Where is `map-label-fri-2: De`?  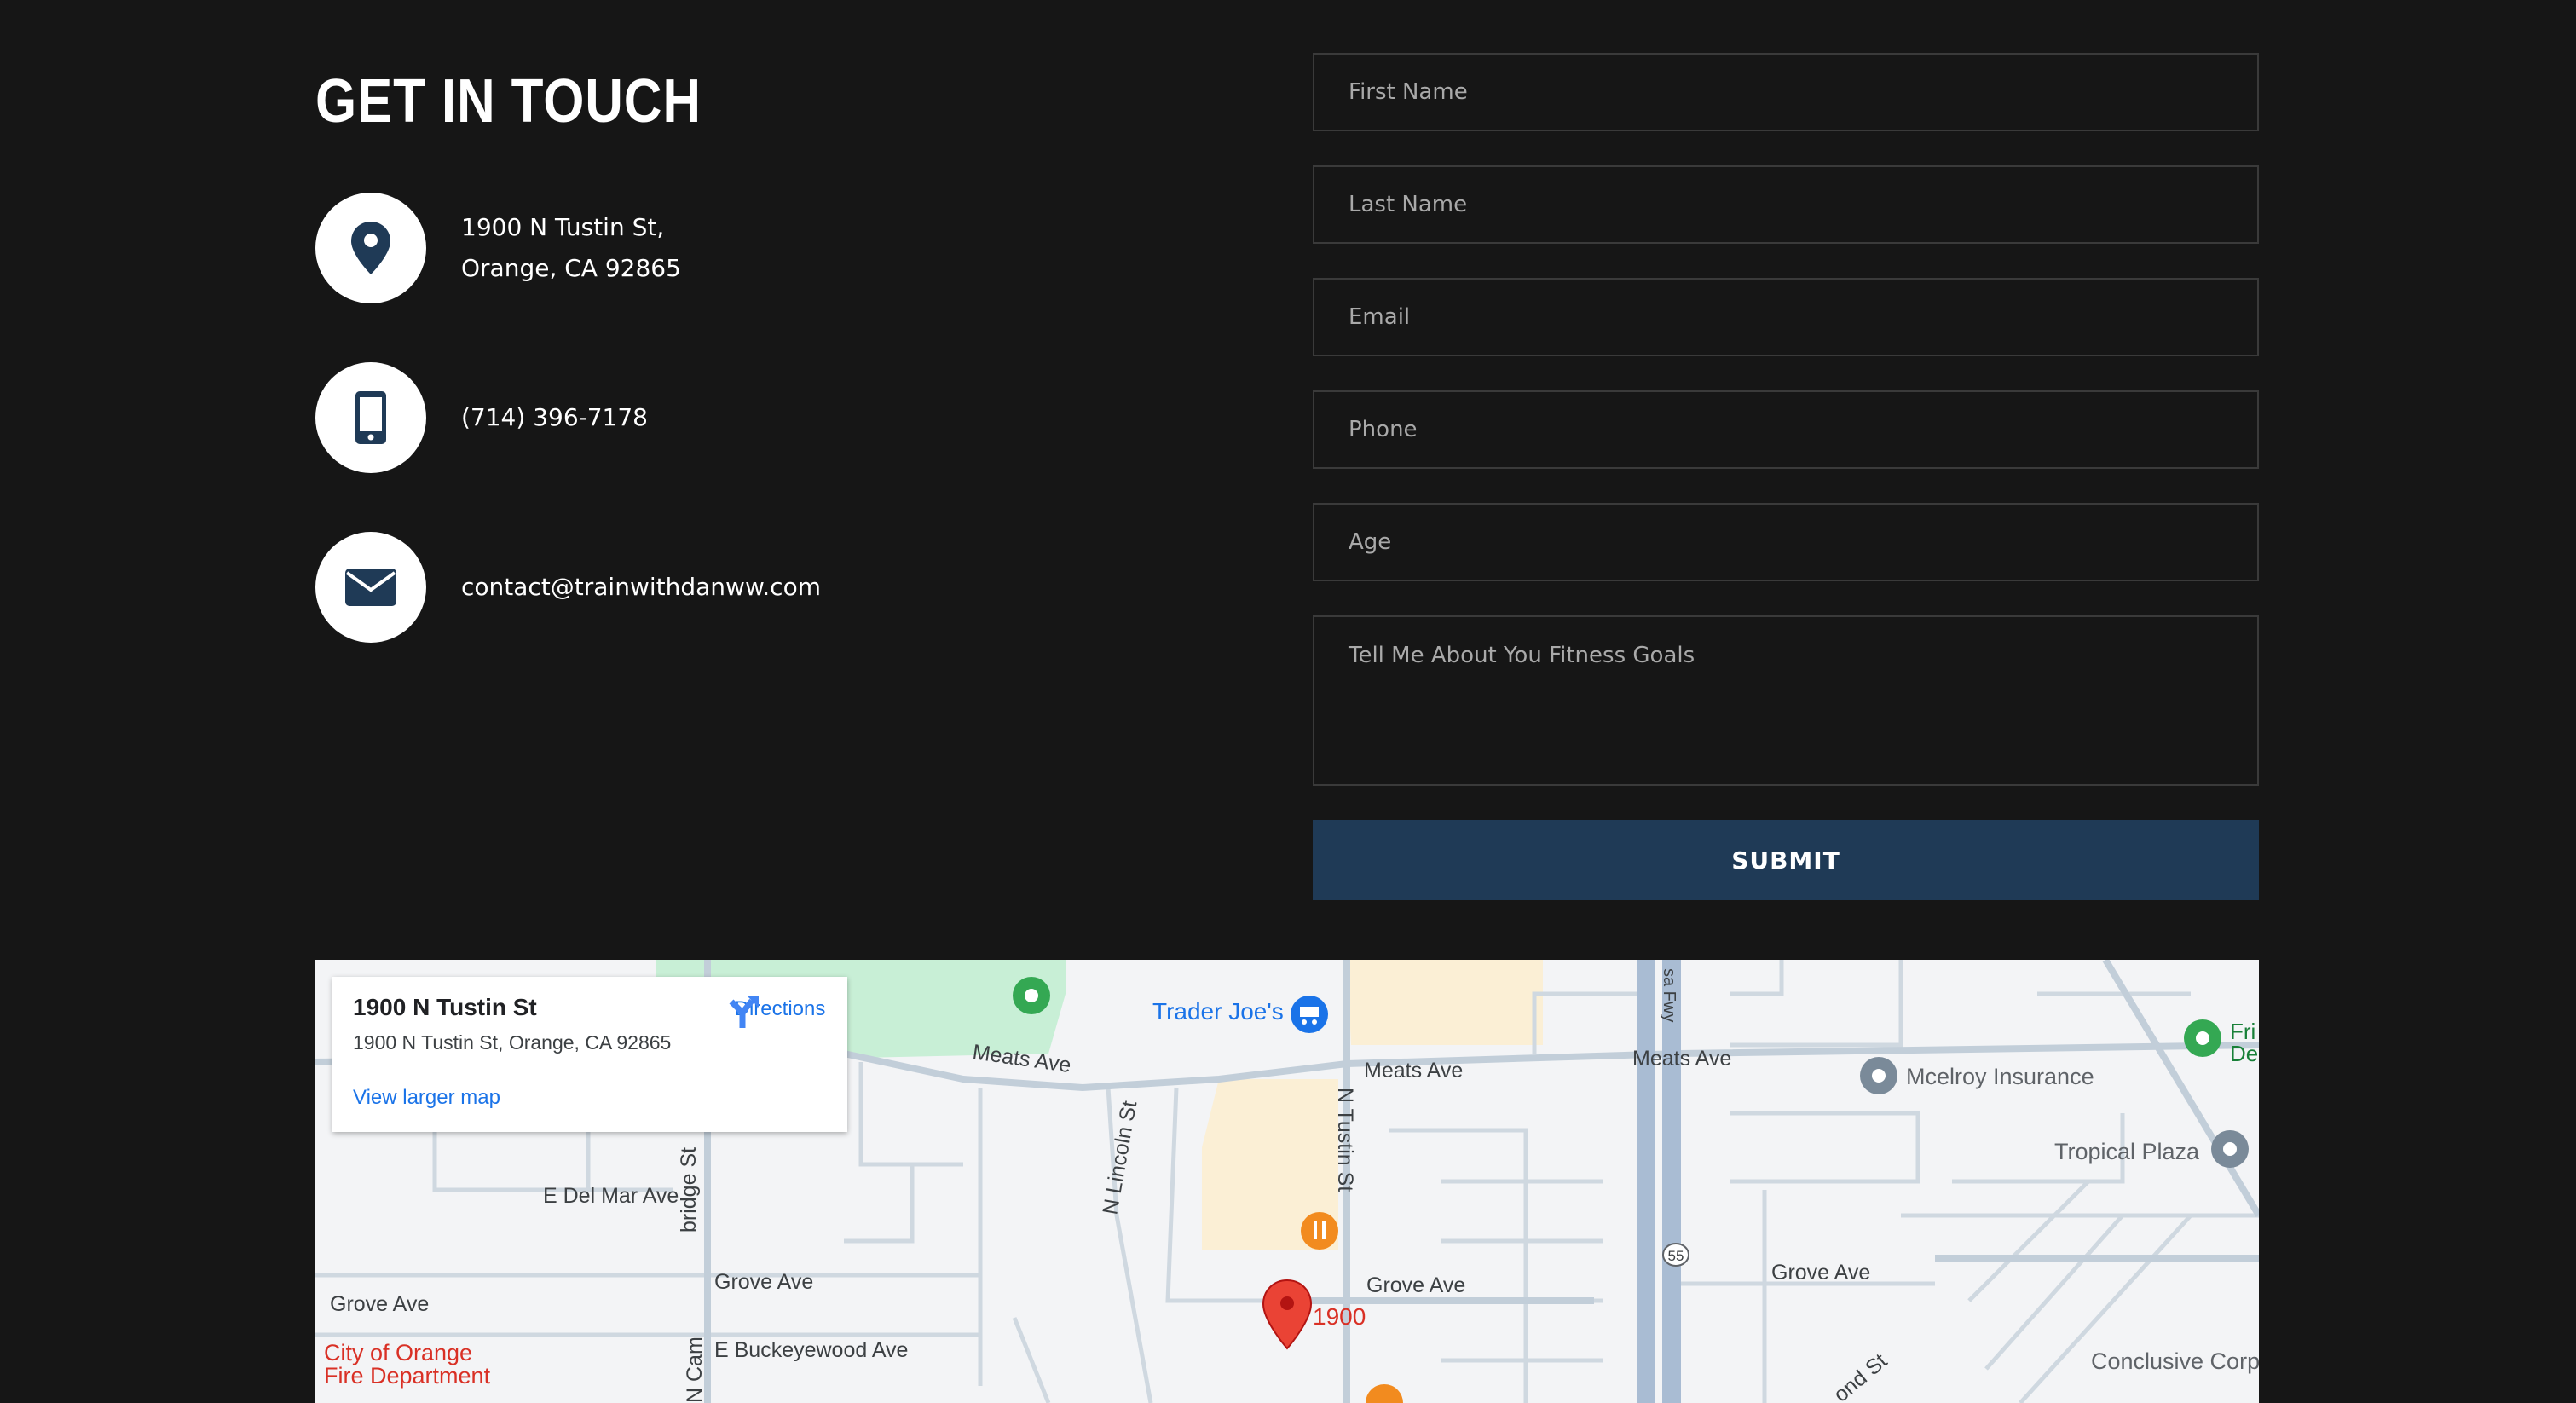
map-label-fri-2: De is located at coordinates (2244, 1054).